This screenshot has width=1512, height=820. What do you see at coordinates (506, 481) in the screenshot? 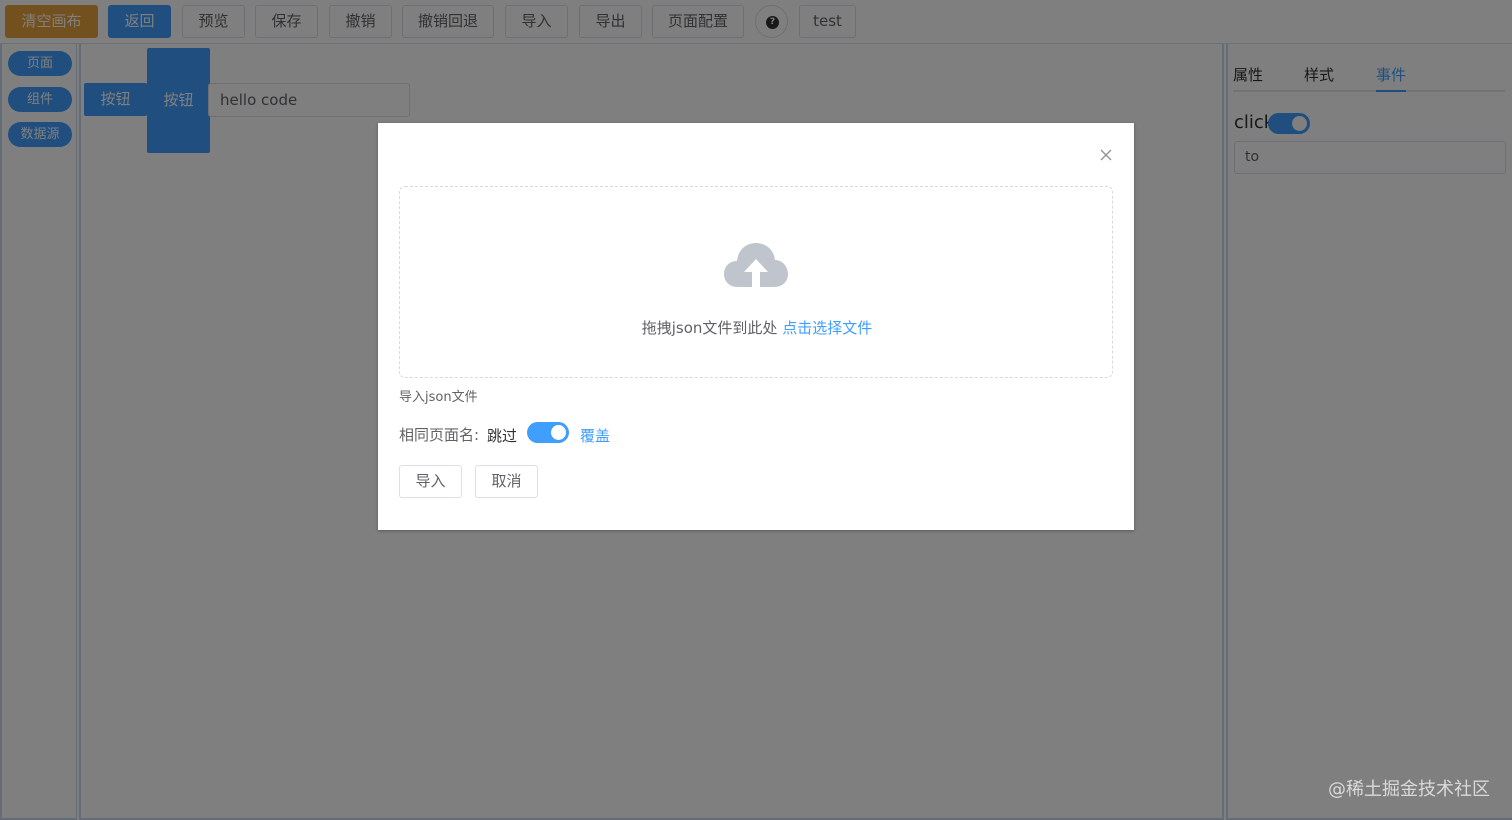
I see `dialog-cancel-button: 取消` at bounding box center [506, 481].